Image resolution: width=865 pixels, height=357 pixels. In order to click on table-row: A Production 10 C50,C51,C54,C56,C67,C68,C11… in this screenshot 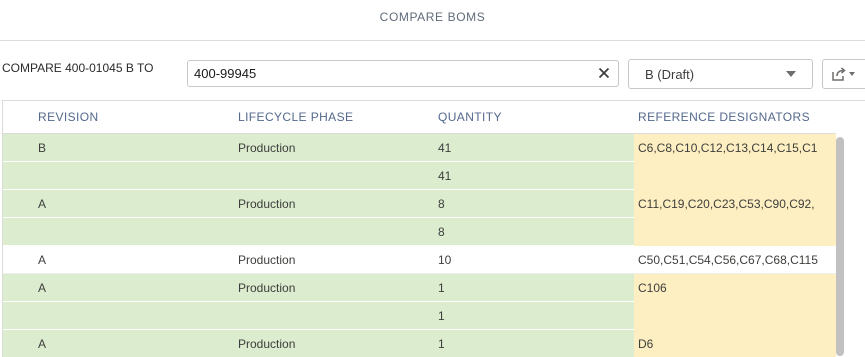, I will do `click(434, 260)`.